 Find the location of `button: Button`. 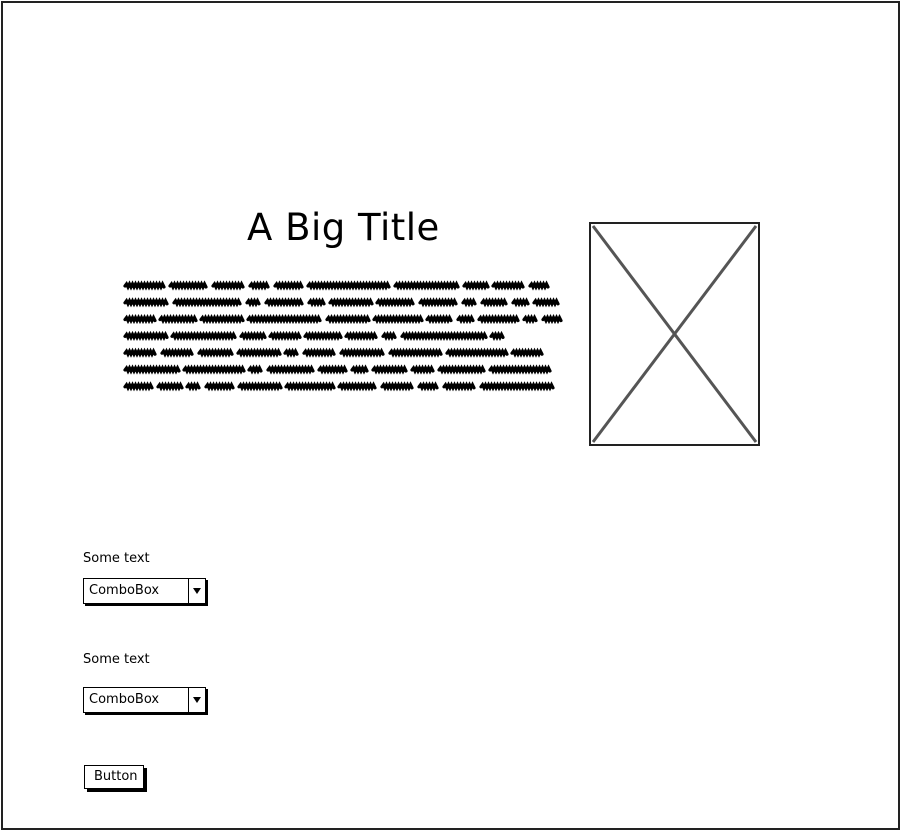

button: Button is located at coordinates (114, 777).